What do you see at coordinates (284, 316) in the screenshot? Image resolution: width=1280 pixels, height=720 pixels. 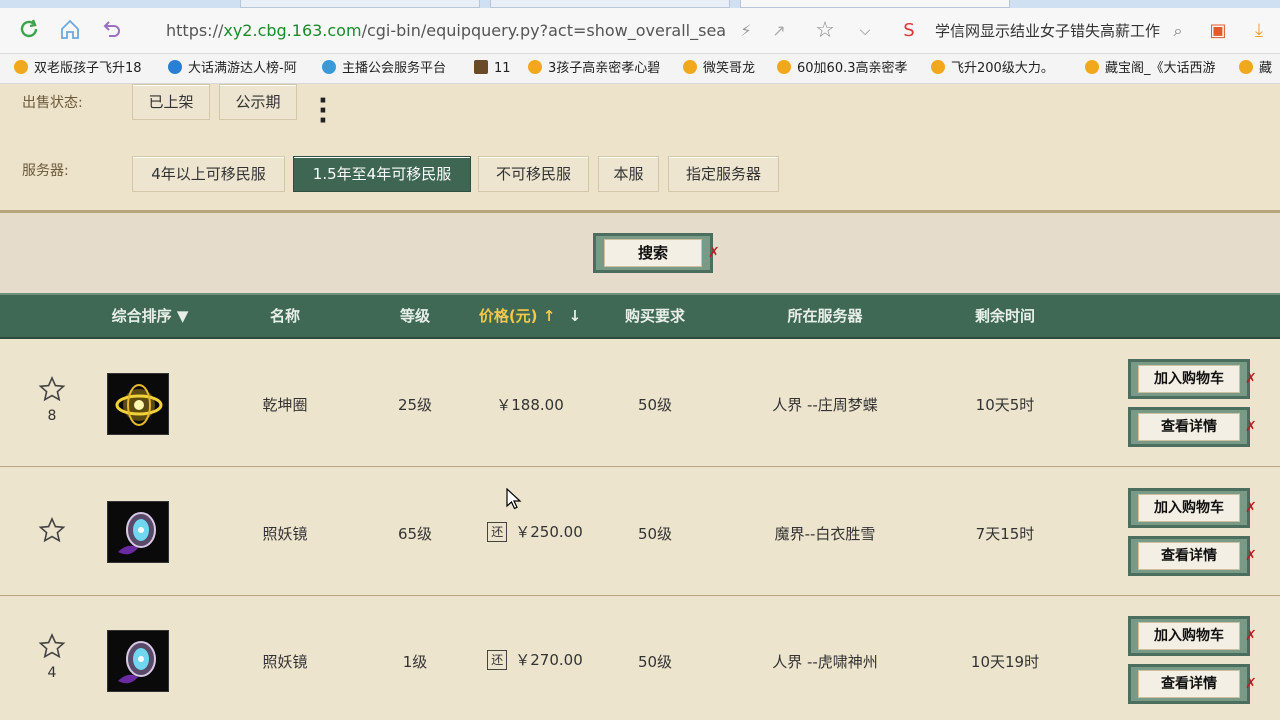 I see `name-header: 名称` at bounding box center [284, 316].